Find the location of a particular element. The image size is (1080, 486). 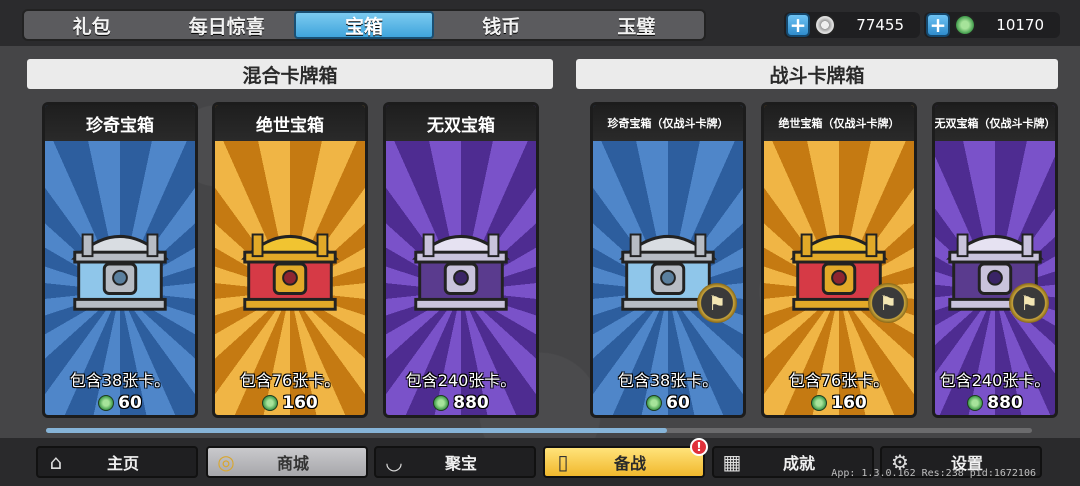

card-title-text: 无双宝箱 is located at coordinates (461, 125).